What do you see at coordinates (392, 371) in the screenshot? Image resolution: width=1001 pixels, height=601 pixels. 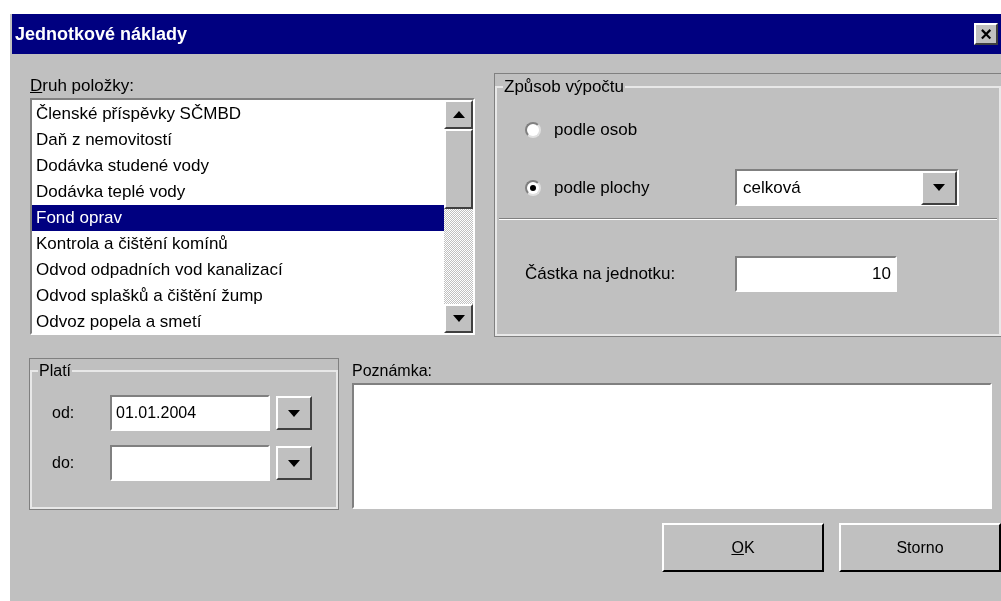 I see `note-label: Poznámka:` at bounding box center [392, 371].